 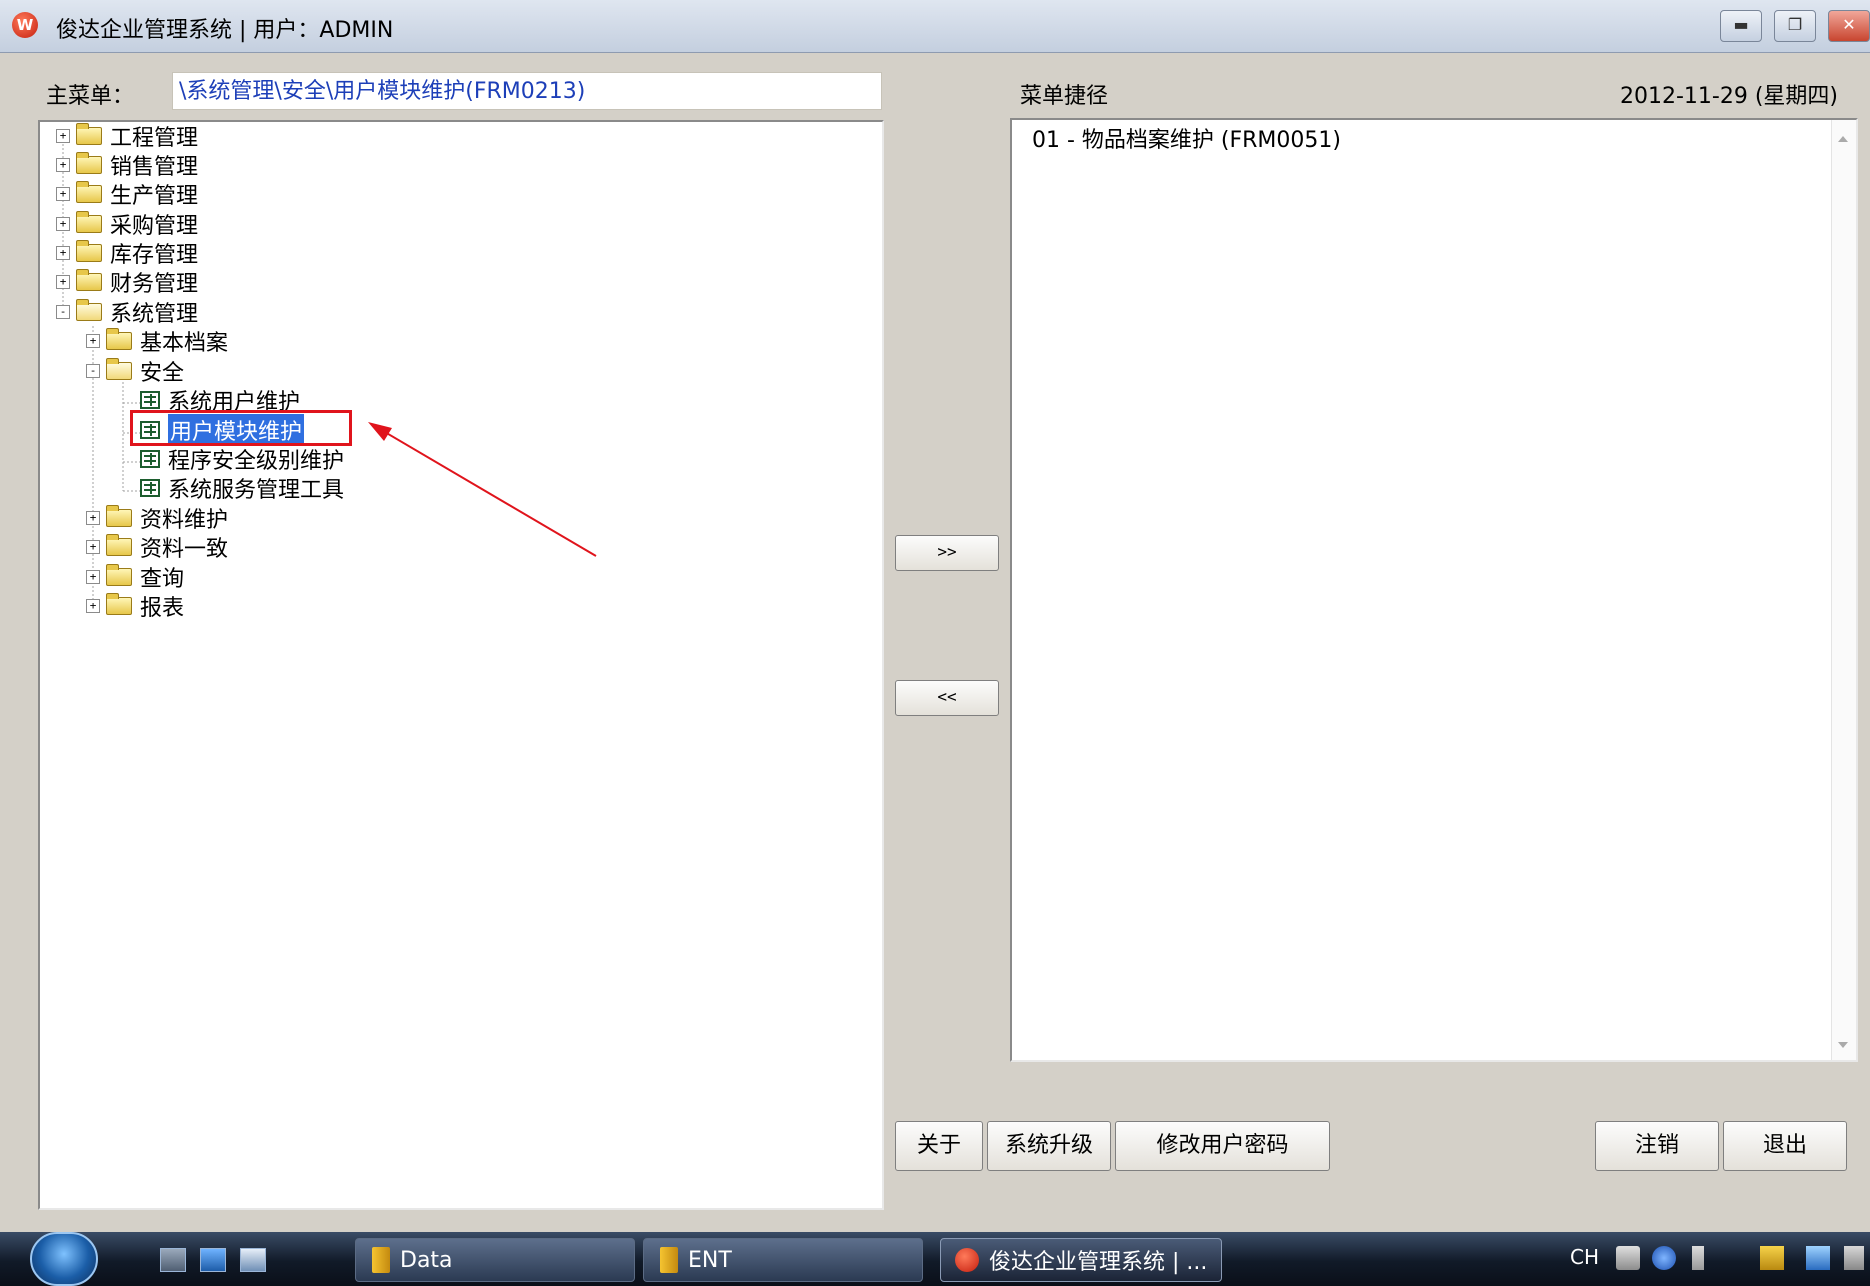 I want to click on about-button: 关于, so click(x=939, y=1146).